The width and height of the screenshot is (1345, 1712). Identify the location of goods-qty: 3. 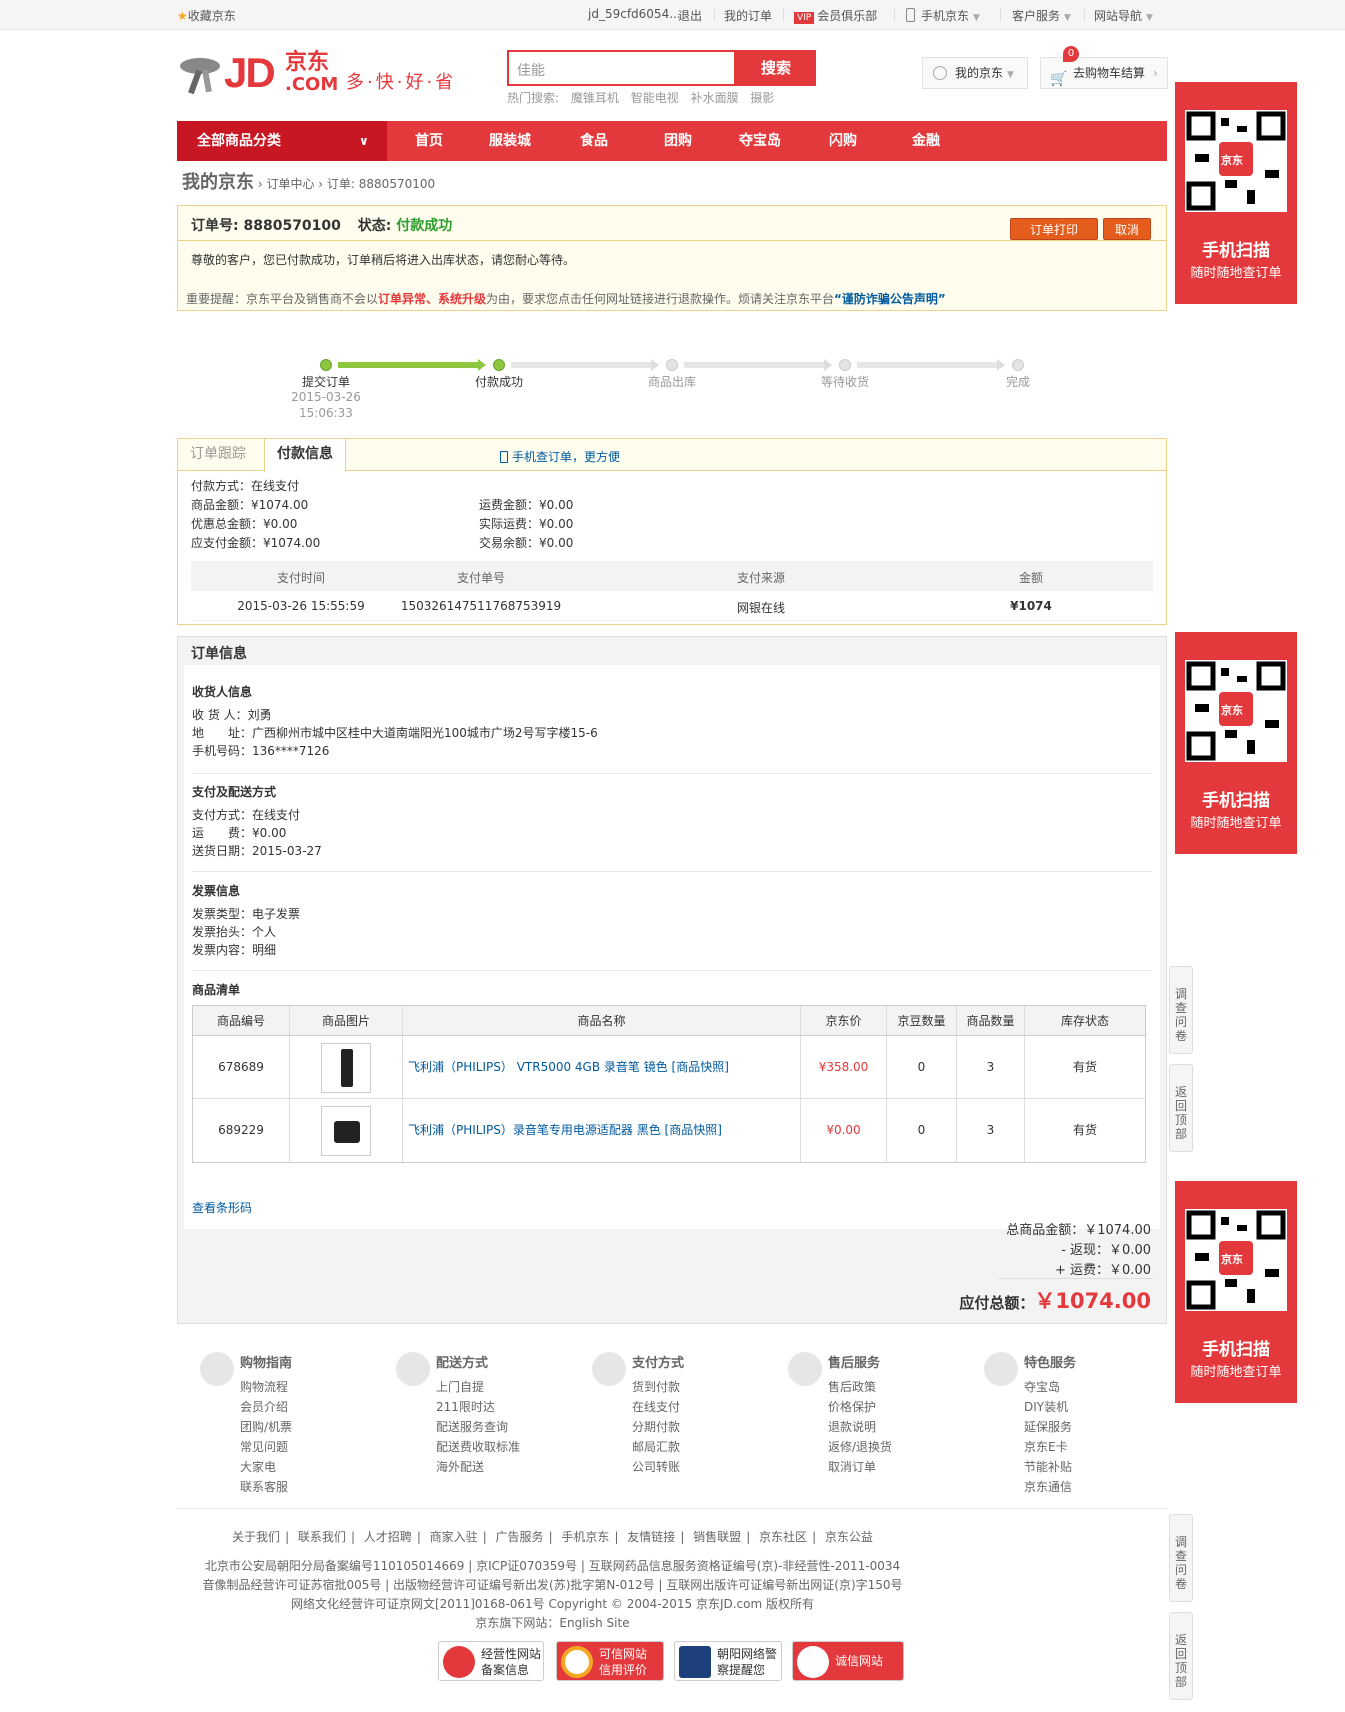
(991, 1130).